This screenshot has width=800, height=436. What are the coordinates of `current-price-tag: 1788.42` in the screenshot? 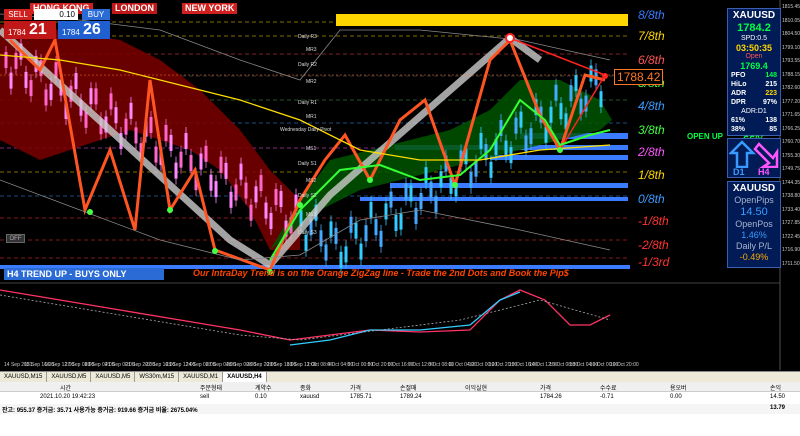 It's located at (639, 77).